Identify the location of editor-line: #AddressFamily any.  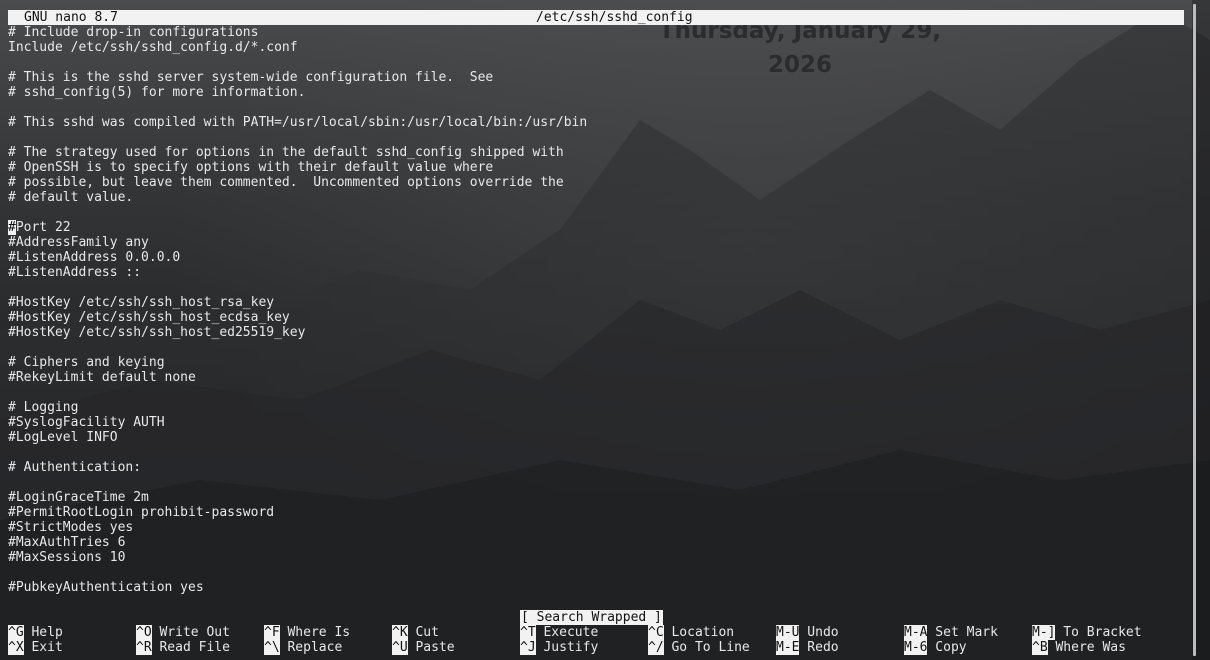
(598, 242).